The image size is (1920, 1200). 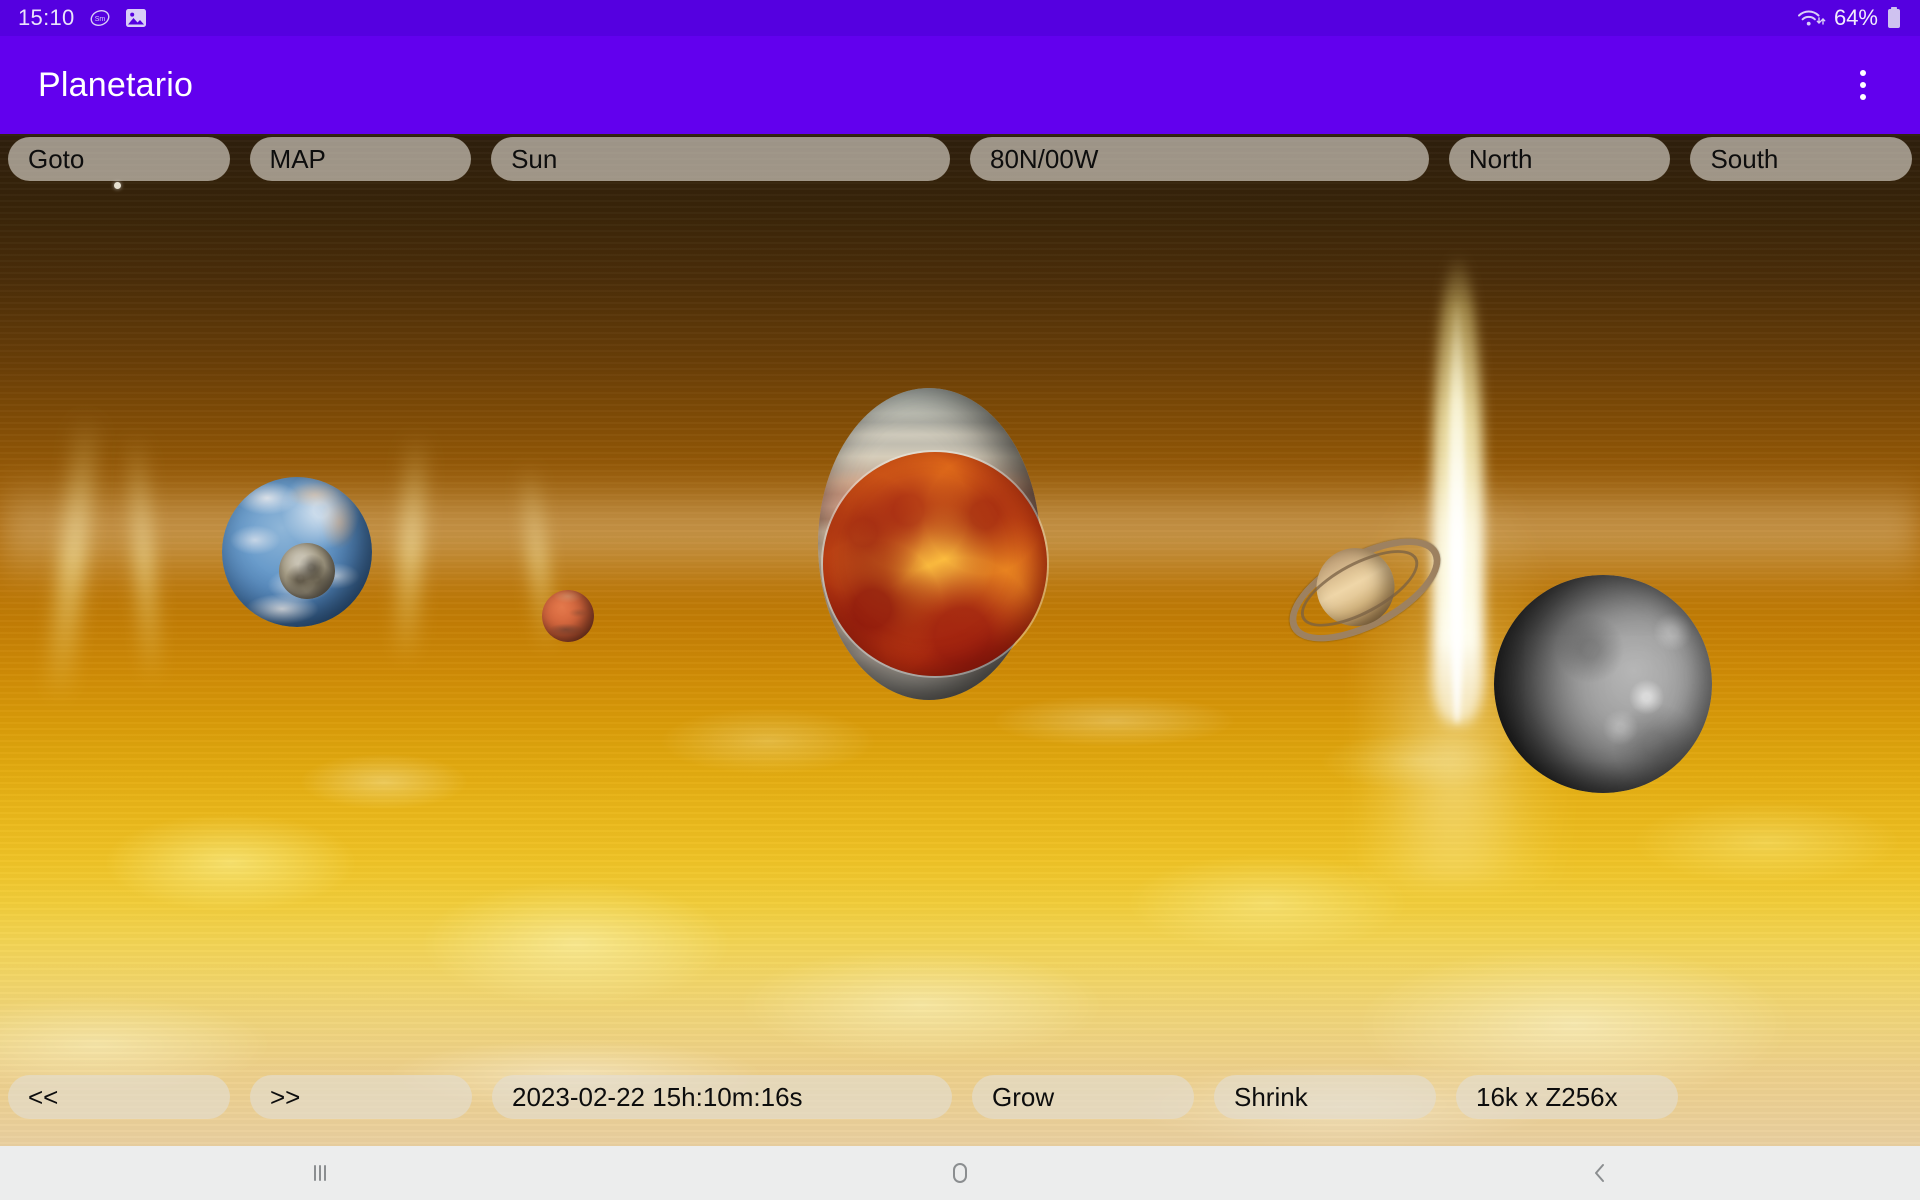 What do you see at coordinates (1325, 1097) in the screenshot?
I see `shrink-button: Shrink` at bounding box center [1325, 1097].